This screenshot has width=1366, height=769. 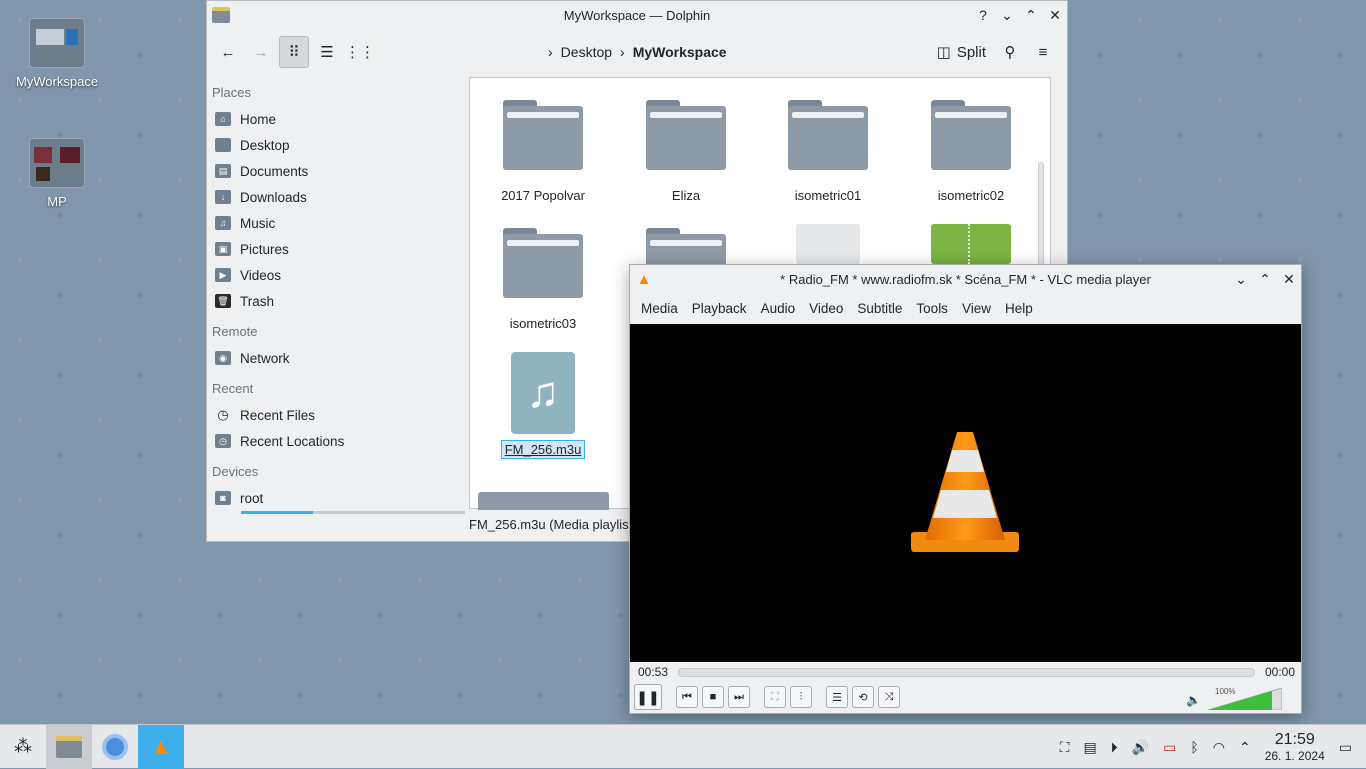 I want to click on sidebar-item-videos: ▶ Videos, so click(x=340, y=275).